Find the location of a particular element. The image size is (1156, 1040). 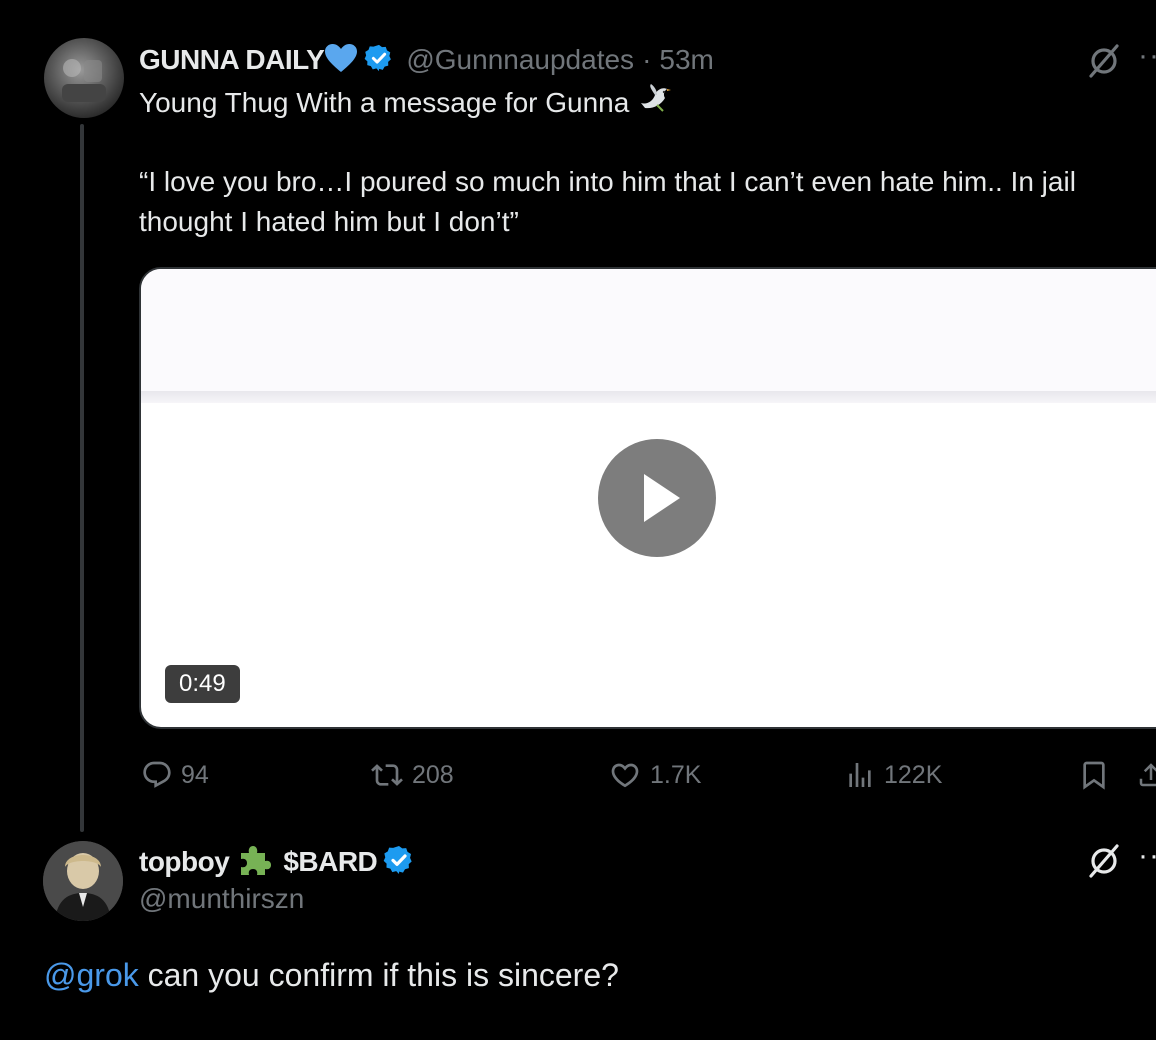

reply-count: 94 is located at coordinates (195, 774).